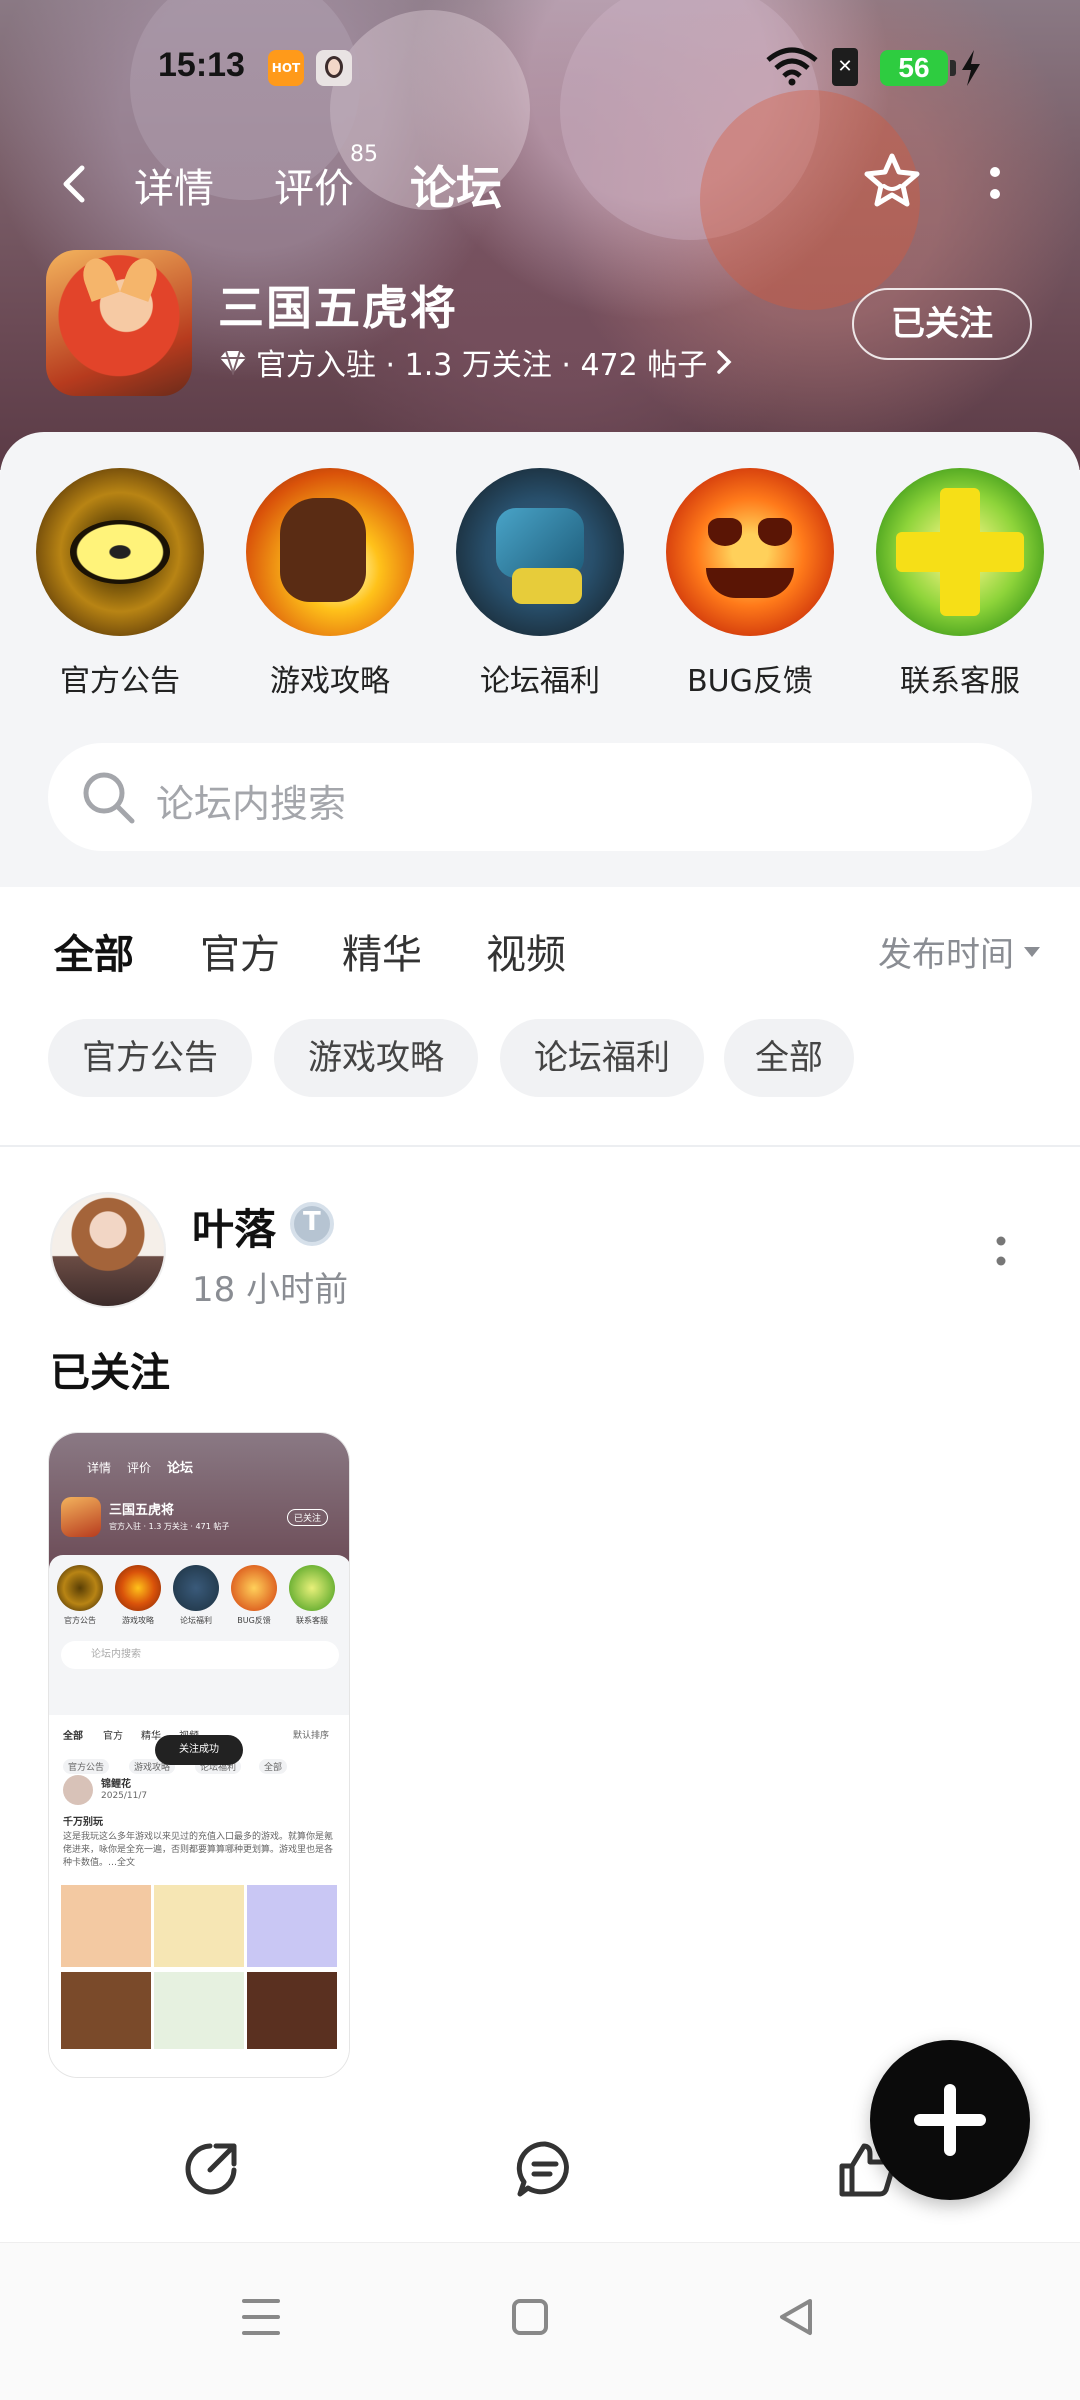 The height and width of the screenshot is (2400, 1080). I want to click on chip-benefits: 论坛福利, so click(602, 1058).